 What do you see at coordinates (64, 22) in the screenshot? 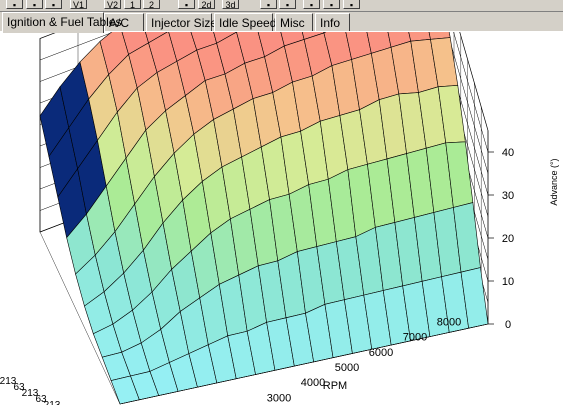
I see `tab-label: Ignition & Fuel Tables` at bounding box center [64, 22].